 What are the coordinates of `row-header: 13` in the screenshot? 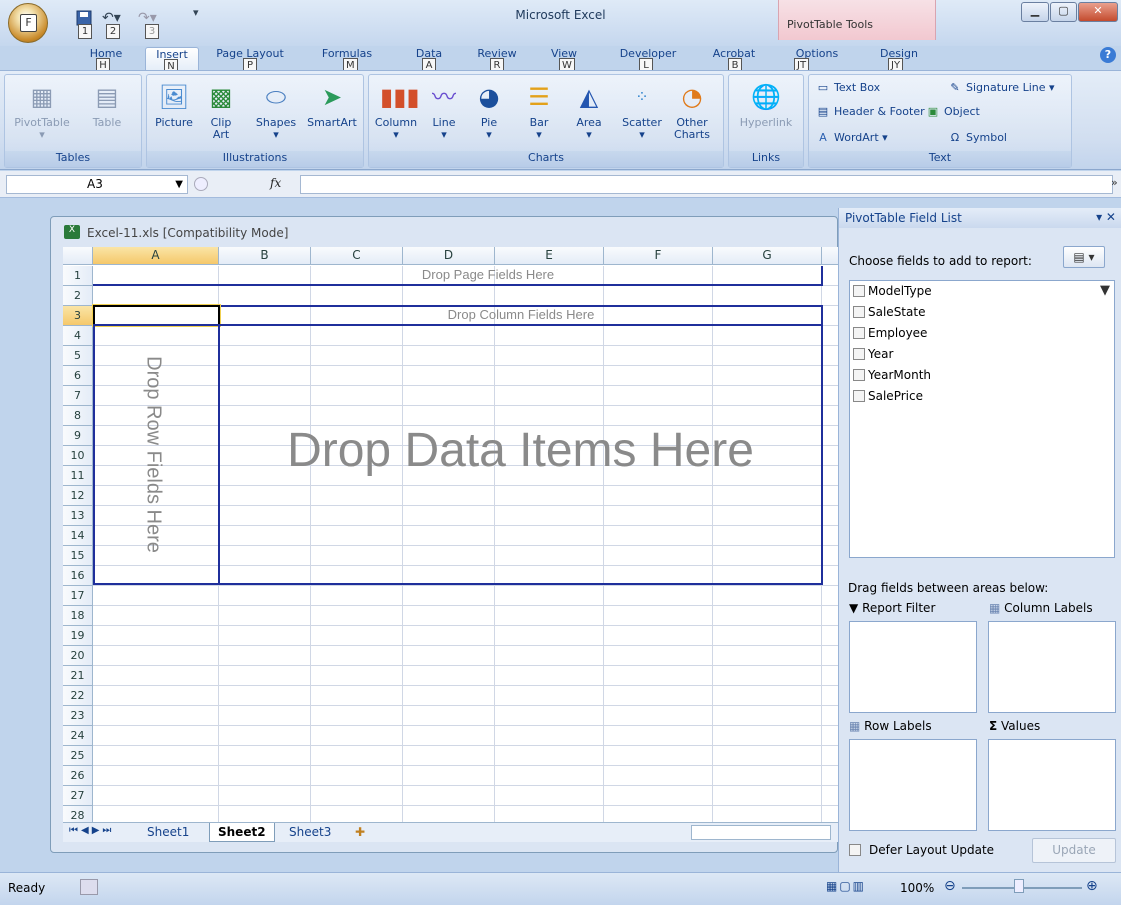 It's located at (78, 516).